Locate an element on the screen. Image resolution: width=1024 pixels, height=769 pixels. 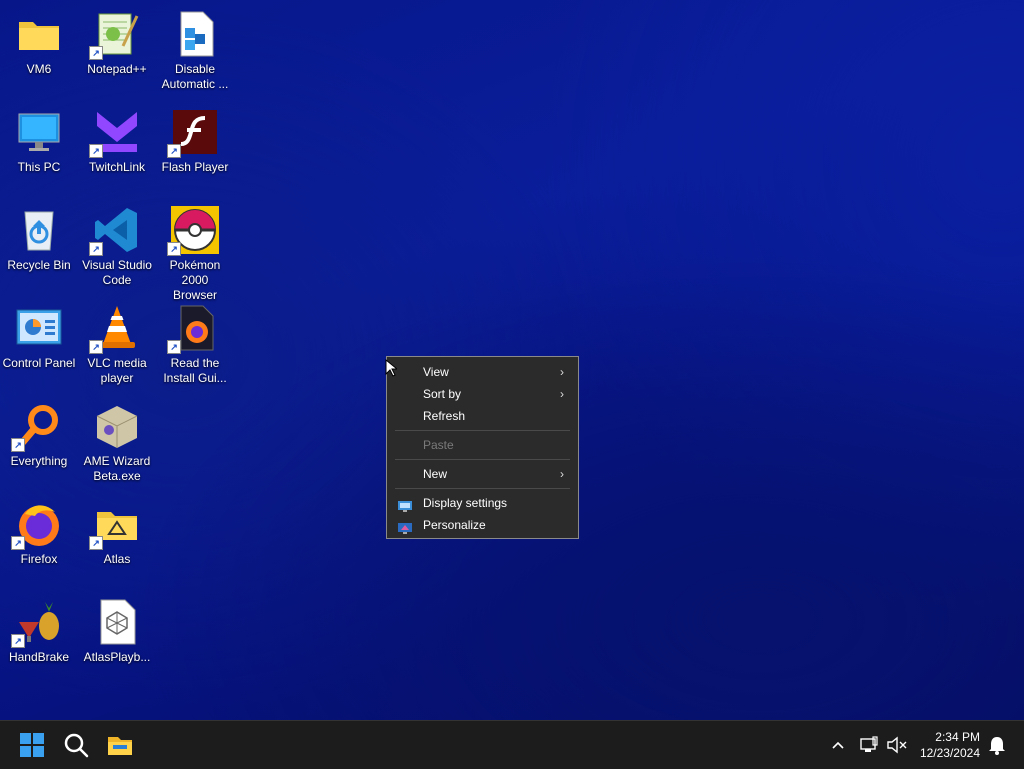
pokeball-icon: ↗ is located at coordinates (193, 231).